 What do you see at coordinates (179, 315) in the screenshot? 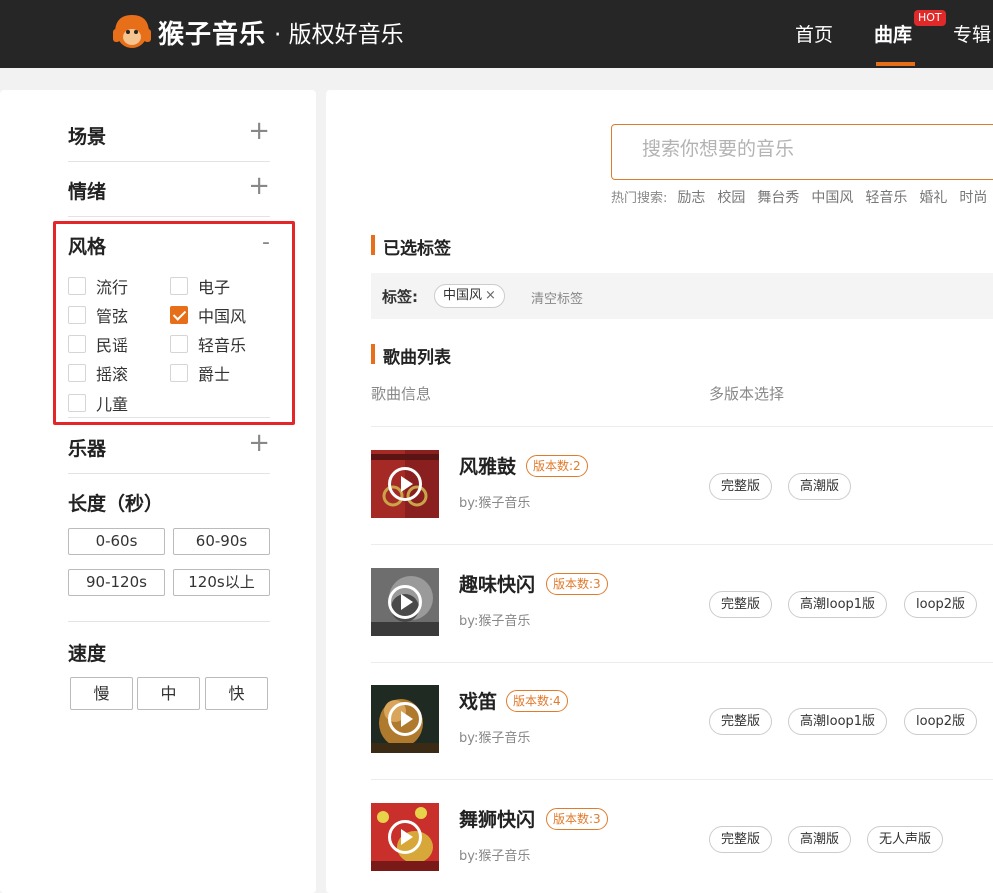
I see `checked-checkbox` at bounding box center [179, 315].